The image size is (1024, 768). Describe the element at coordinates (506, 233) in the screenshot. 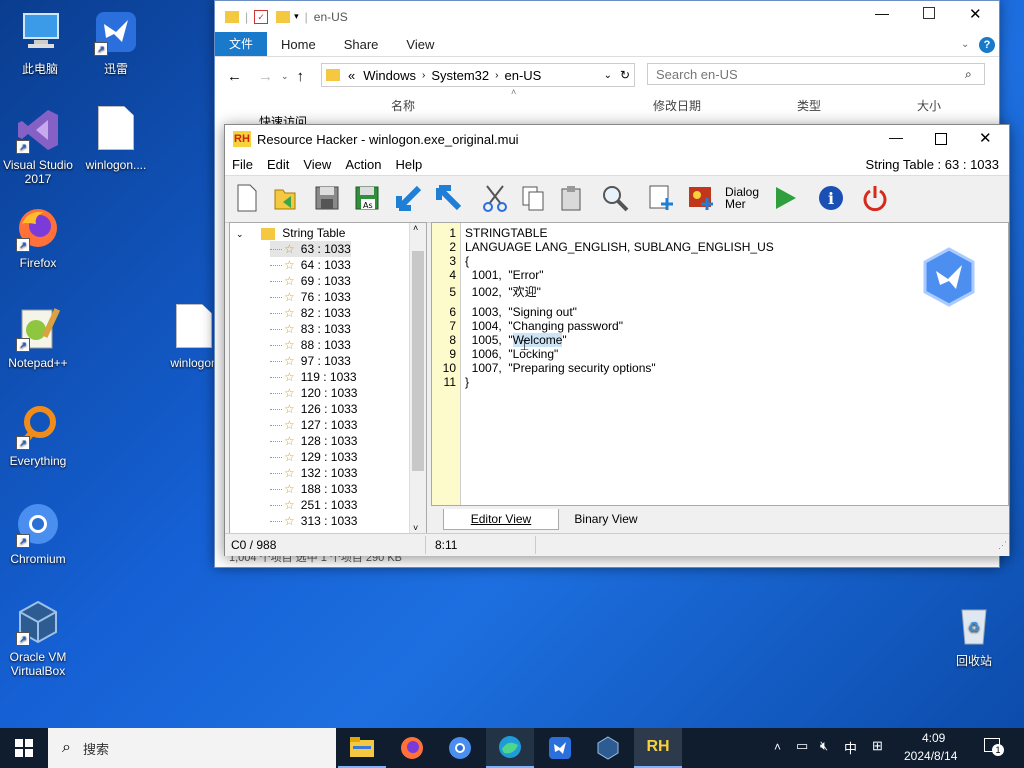

I see `code-line: STRINGTABLE` at that location.